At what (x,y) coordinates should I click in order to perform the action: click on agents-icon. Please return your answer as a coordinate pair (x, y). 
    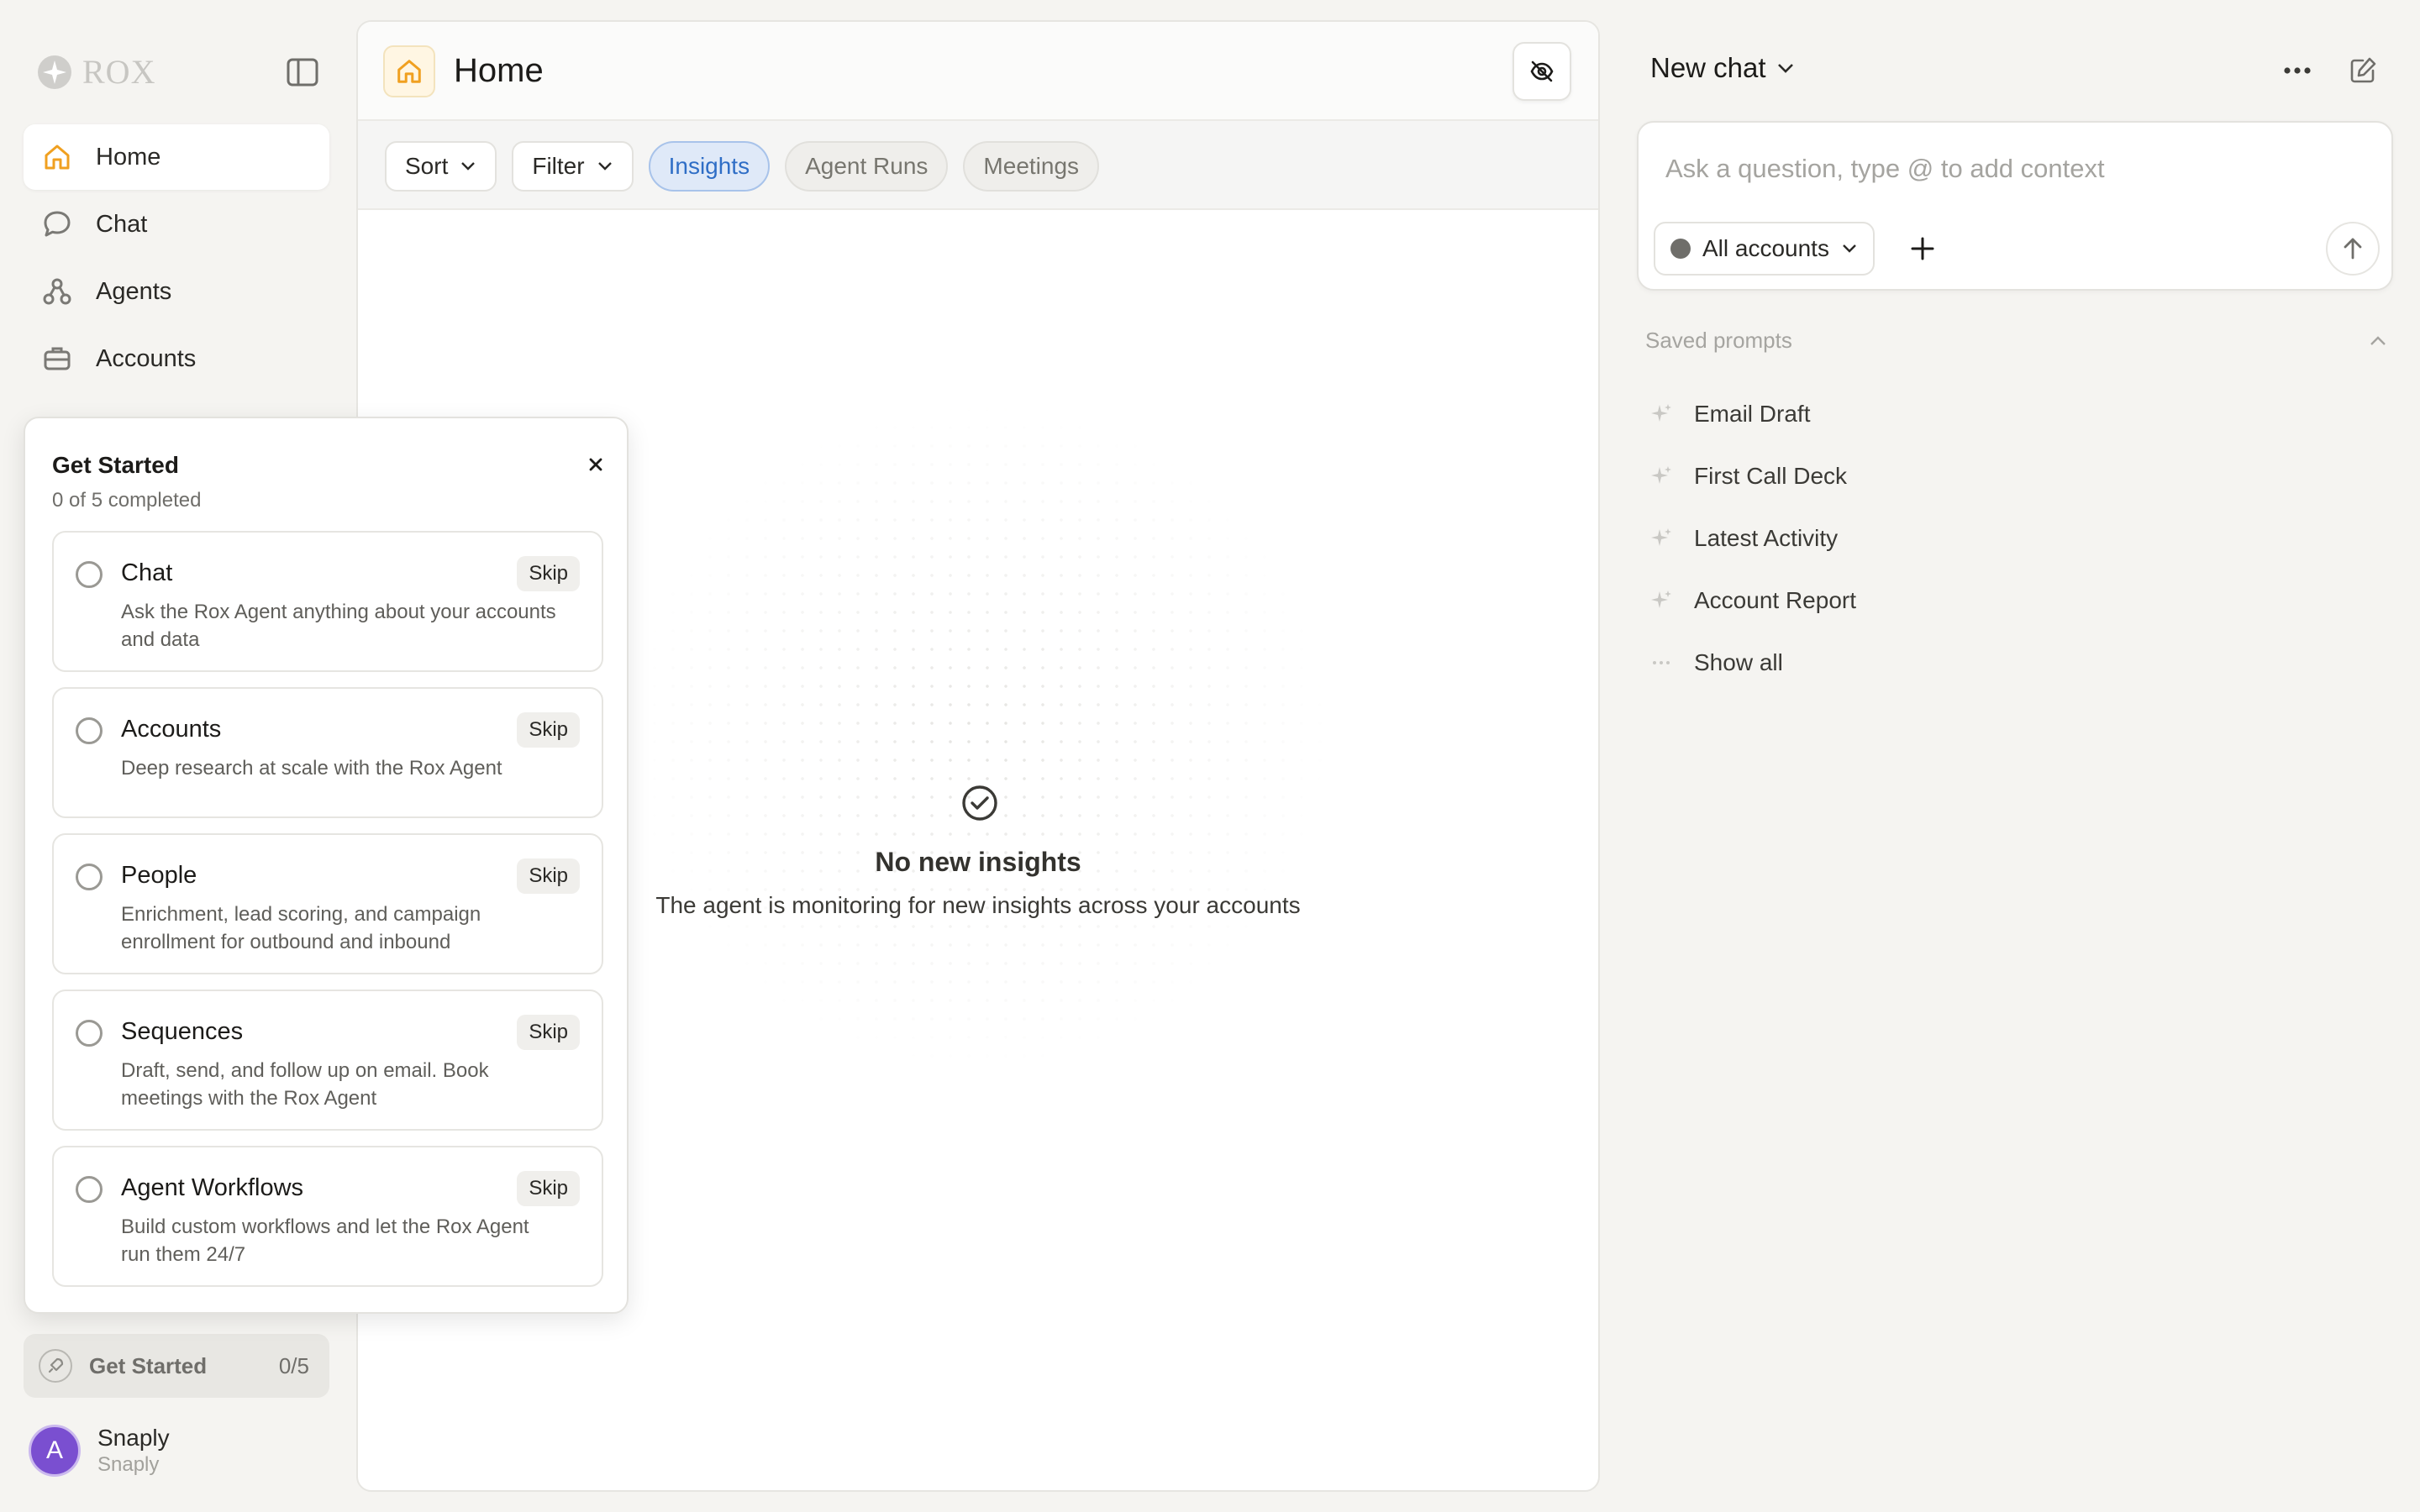
    Looking at the image, I should click on (57, 291).